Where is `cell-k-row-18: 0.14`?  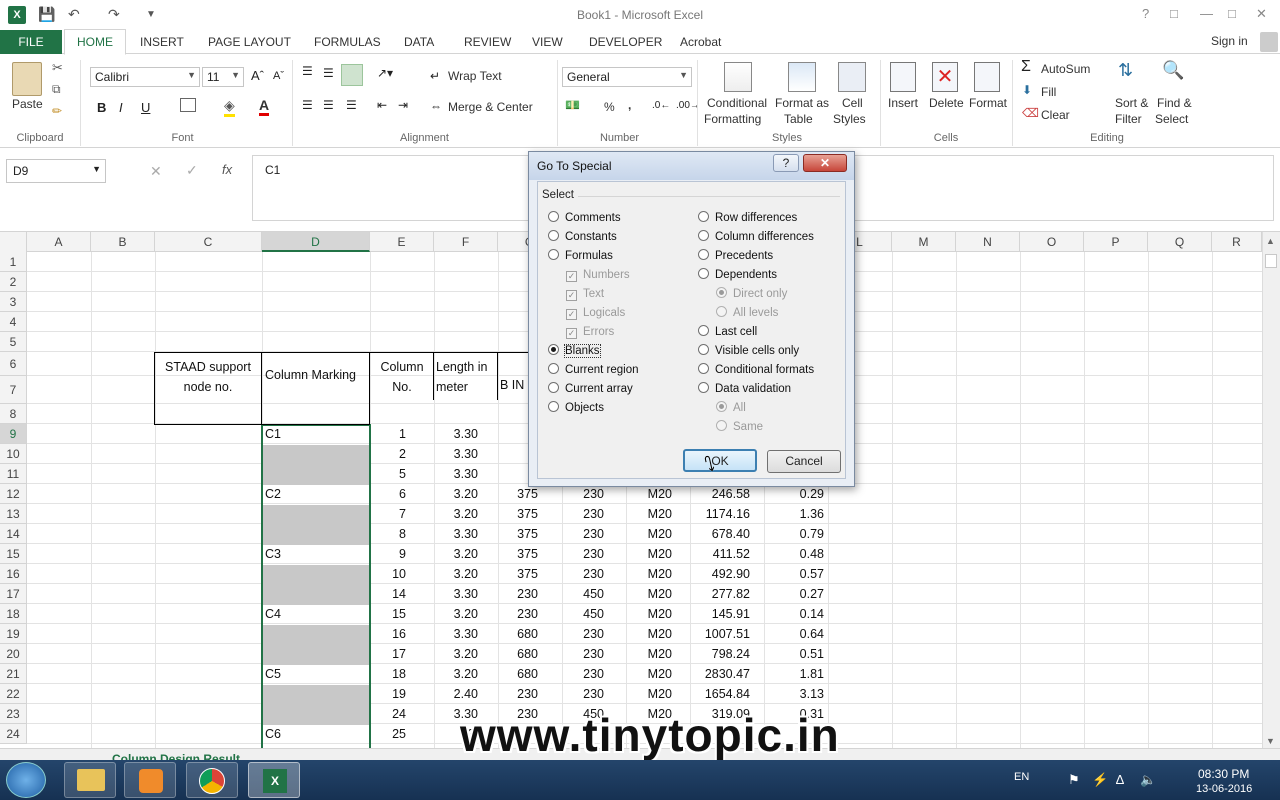 cell-k-row-18: 0.14 is located at coordinates (794, 614).